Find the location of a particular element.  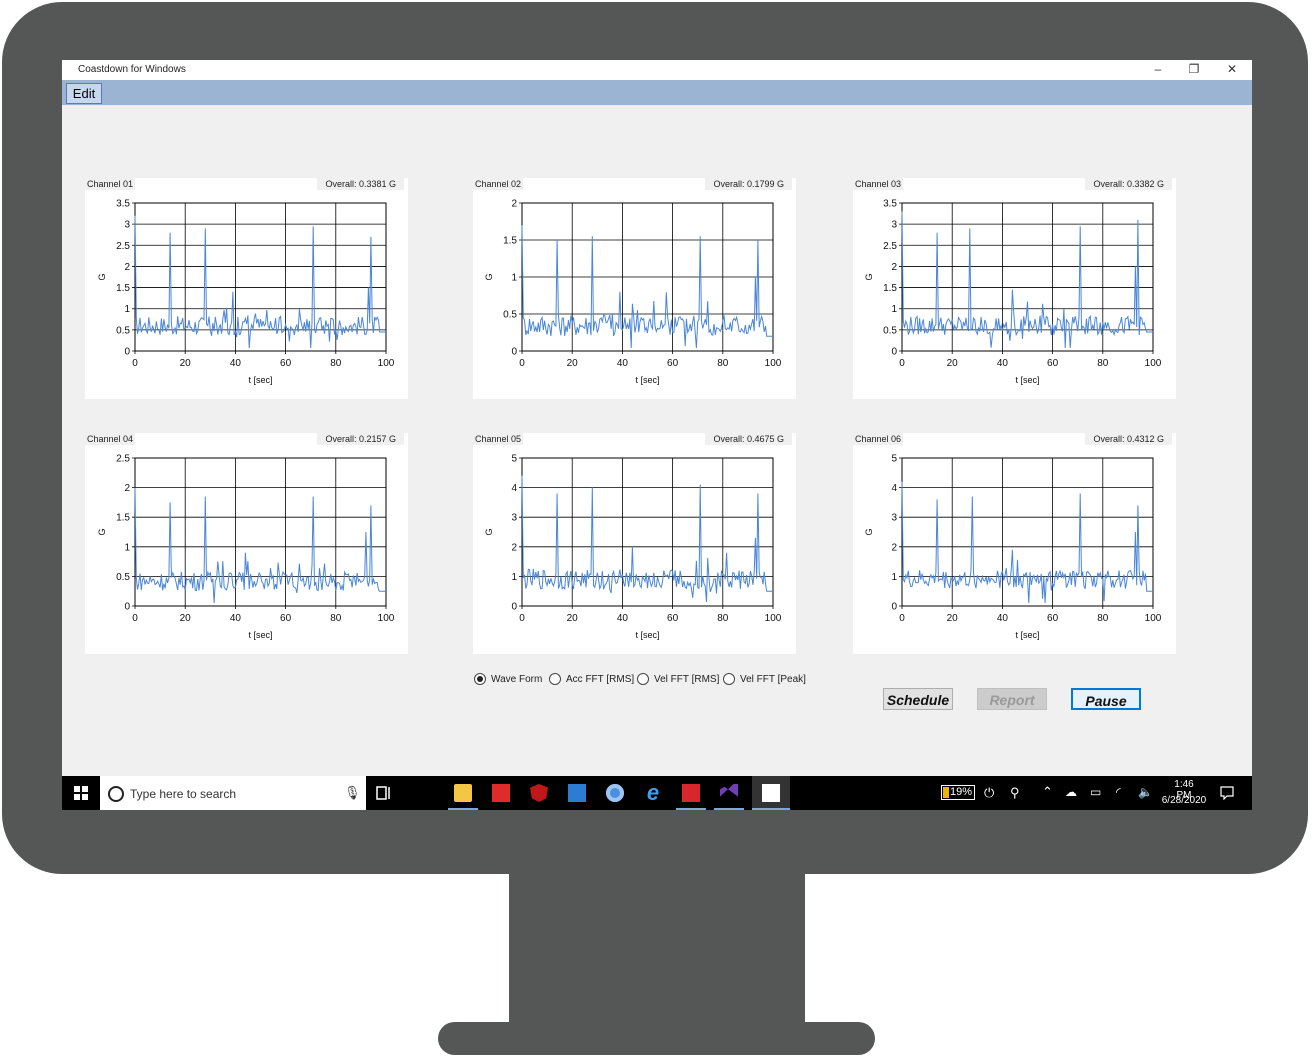

y-tick-label: 2 is located at coordinates (894, 547).